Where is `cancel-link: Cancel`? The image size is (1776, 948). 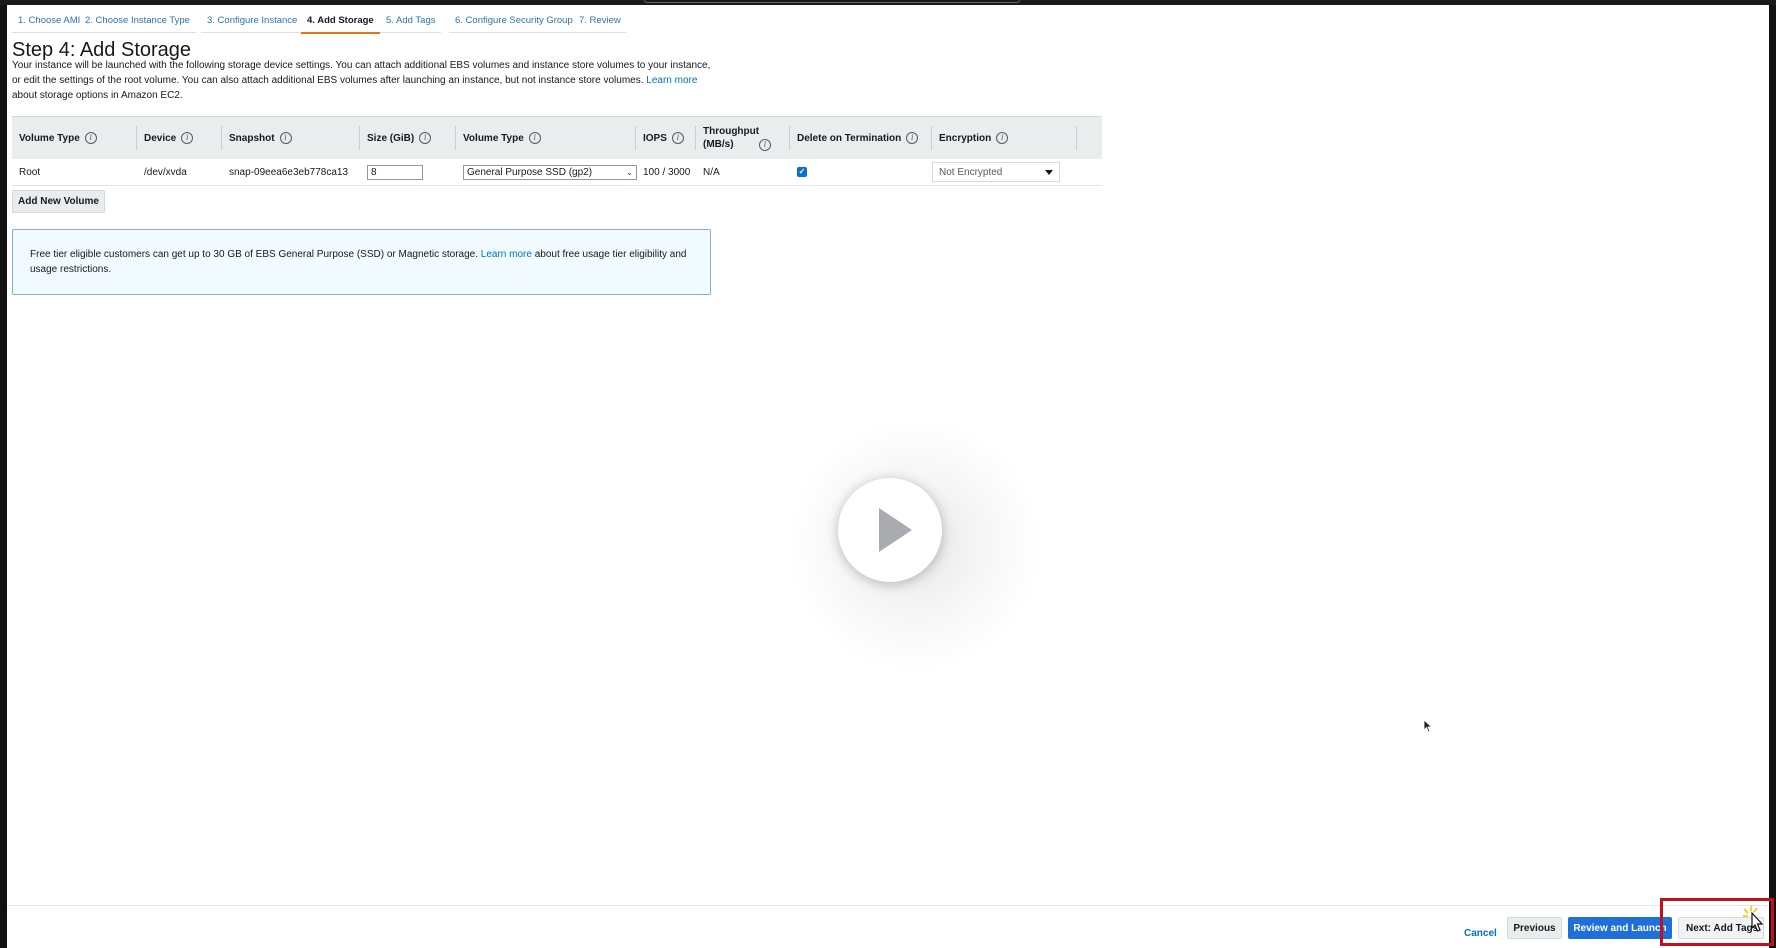
cancel-link: Cancel is located at coordinates (1480, 933).